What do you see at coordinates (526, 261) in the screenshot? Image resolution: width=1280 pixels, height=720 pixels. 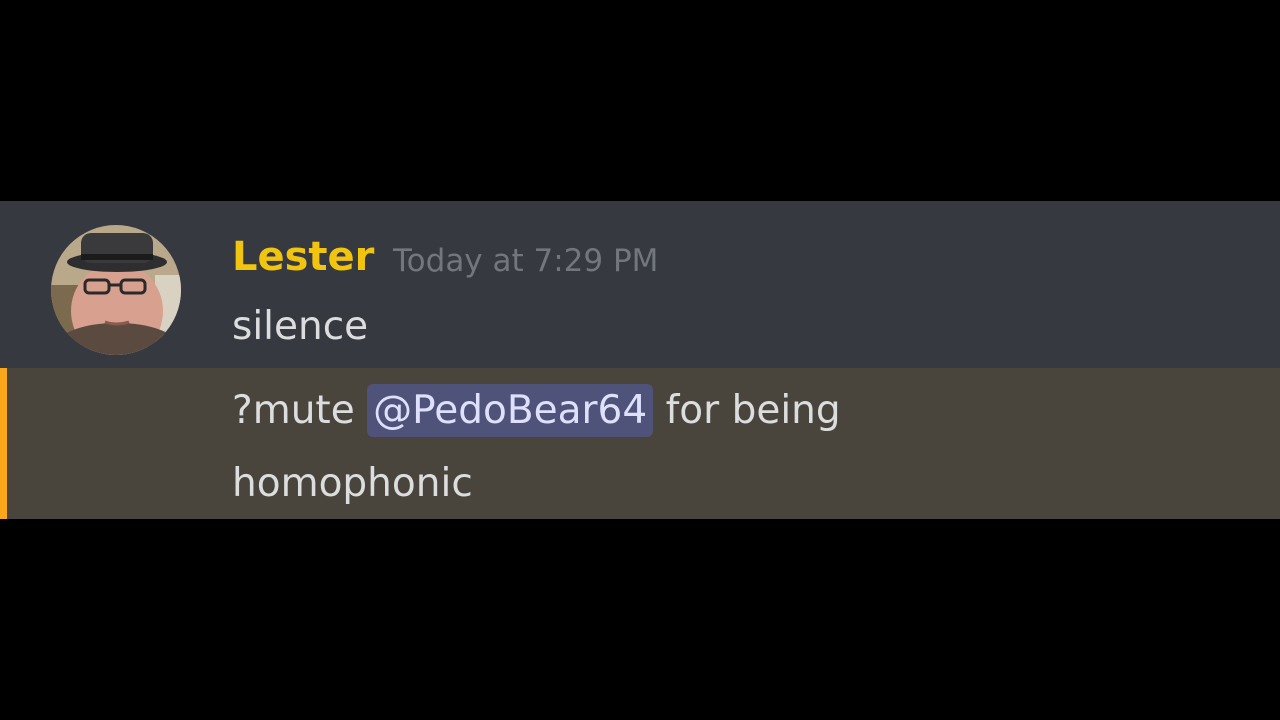 I see `message-timestamp: Today at 7:29 PM` at bounding box center [526, 261].